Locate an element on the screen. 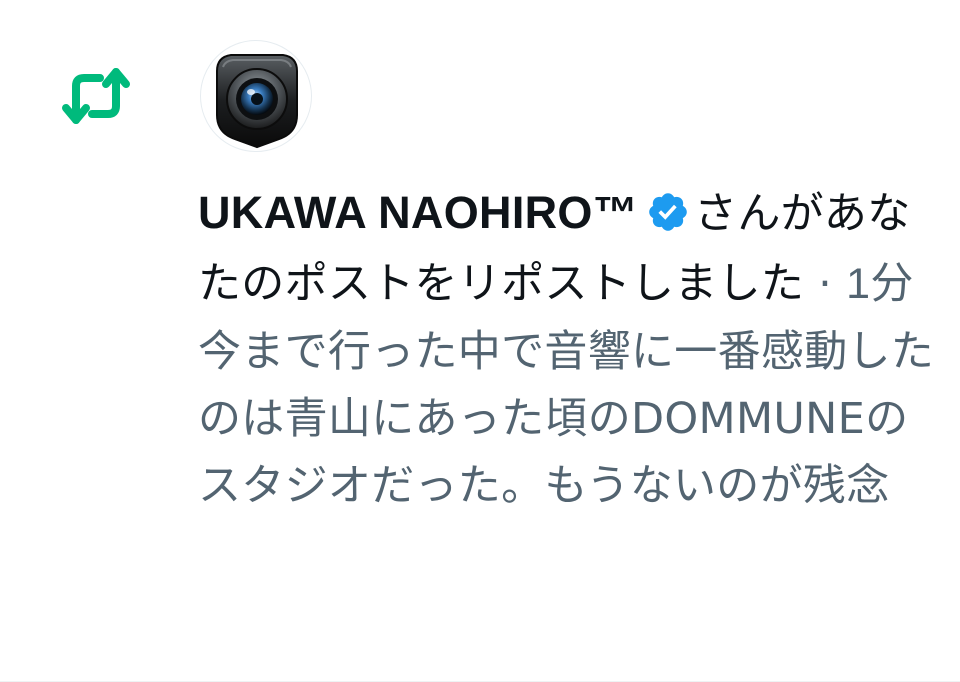  avatar is located at coordinates (256, 96).